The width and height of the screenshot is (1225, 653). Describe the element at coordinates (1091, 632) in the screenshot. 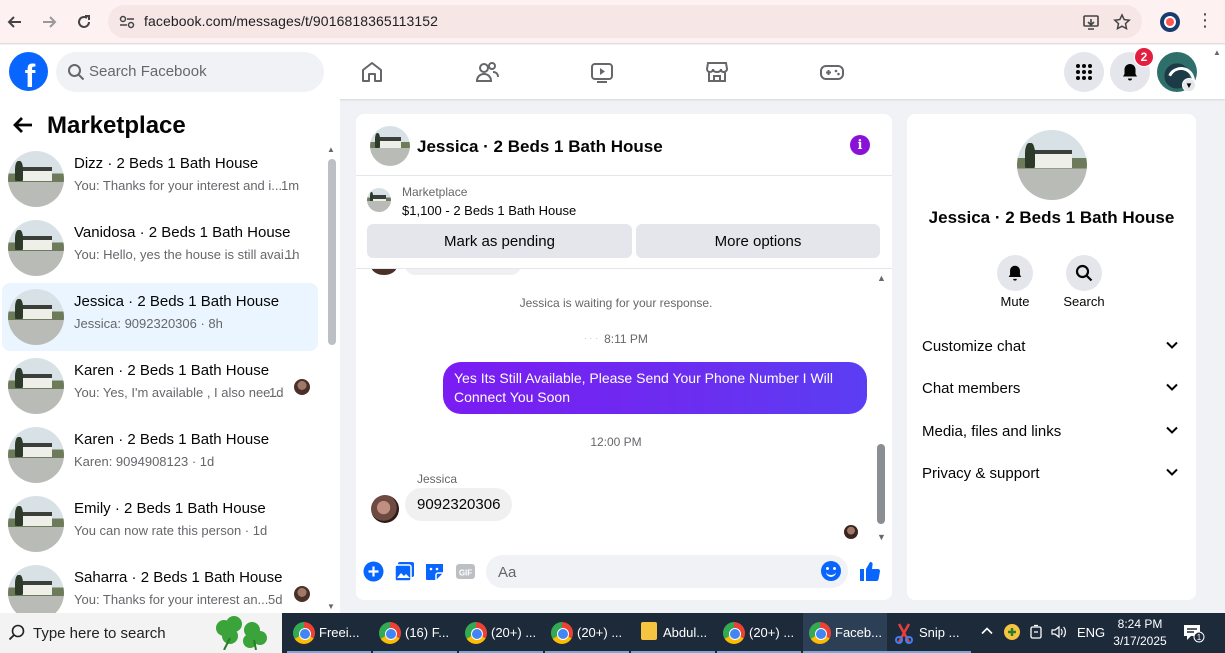

I see `language-indicator: ENG` at that location.